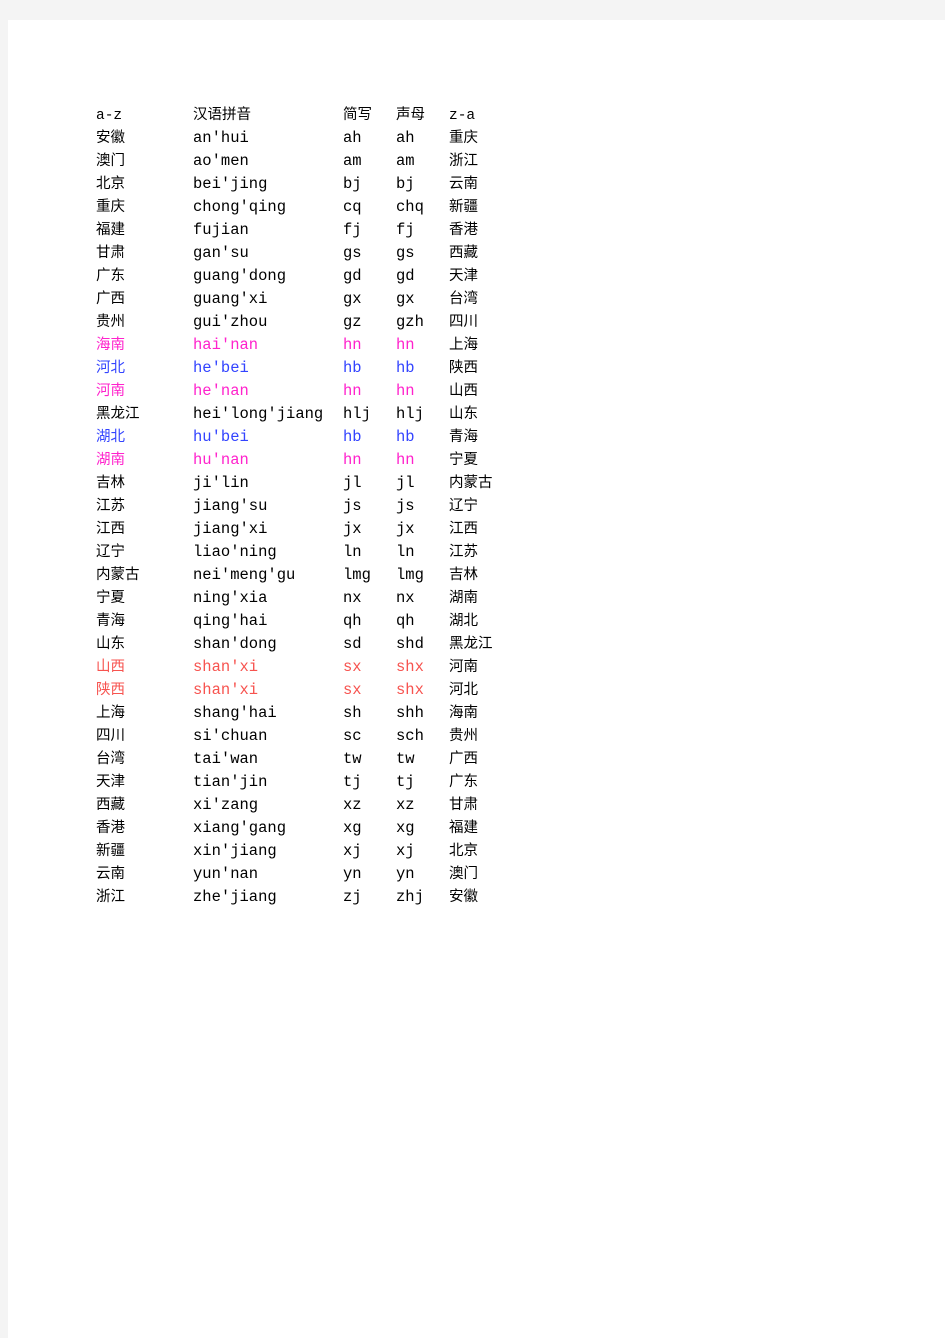 The image size is (945, 1338). What do you see at coordinates (332, 318) in the screenshot?
I see `table-row: 贵州 gui'zhou gz gzh 四川` at bounding box center [332, 318].